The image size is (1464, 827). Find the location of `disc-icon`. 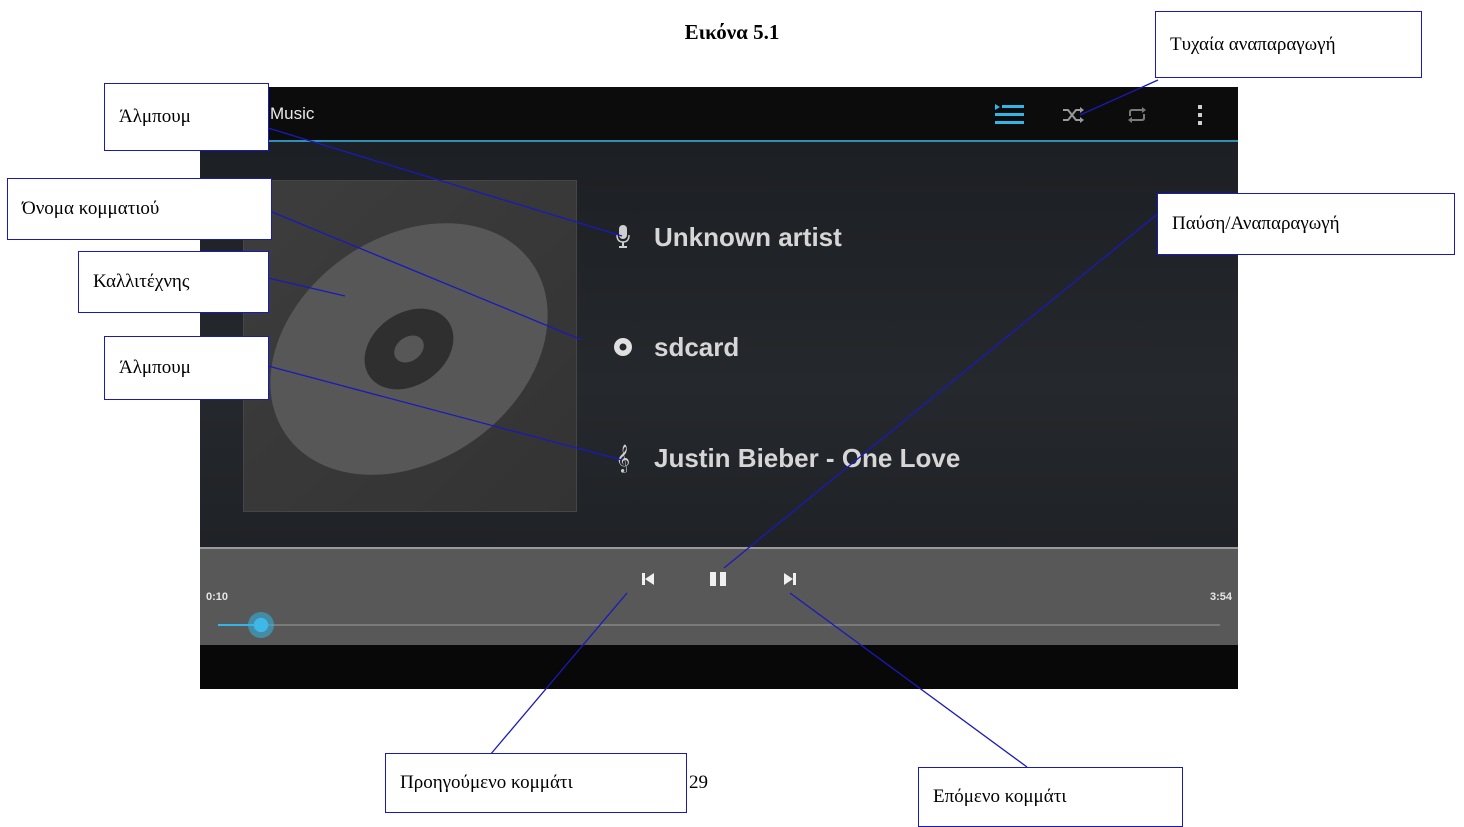

disc-icon is located at coordinates (623, 347).